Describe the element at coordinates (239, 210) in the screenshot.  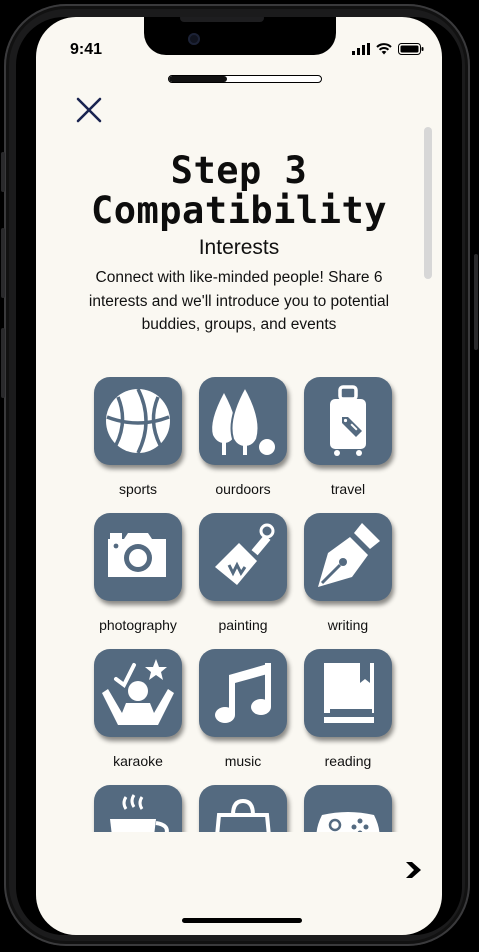
I see `step-name: Compatibility` at that location.